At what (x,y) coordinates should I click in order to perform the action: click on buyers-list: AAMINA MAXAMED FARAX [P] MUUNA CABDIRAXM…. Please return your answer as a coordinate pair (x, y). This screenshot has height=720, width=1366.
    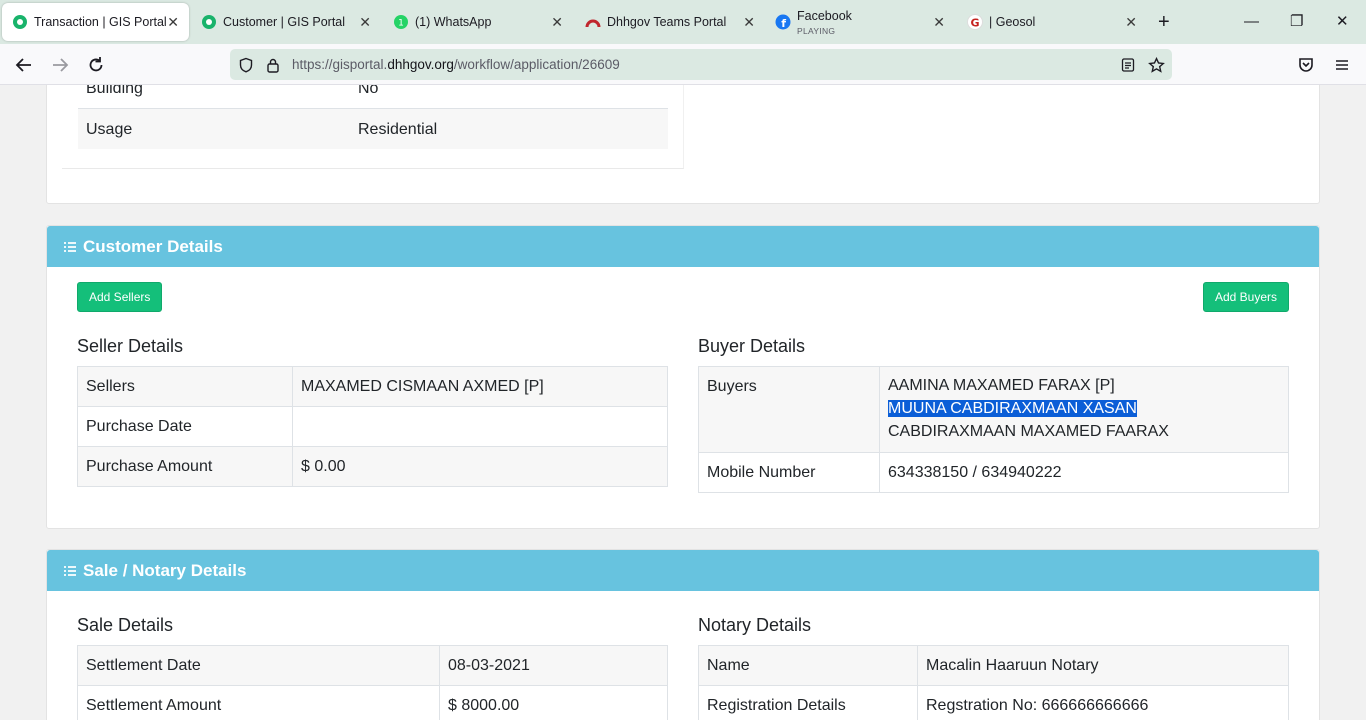
    Looking at the image, I should click on (1084, 409).